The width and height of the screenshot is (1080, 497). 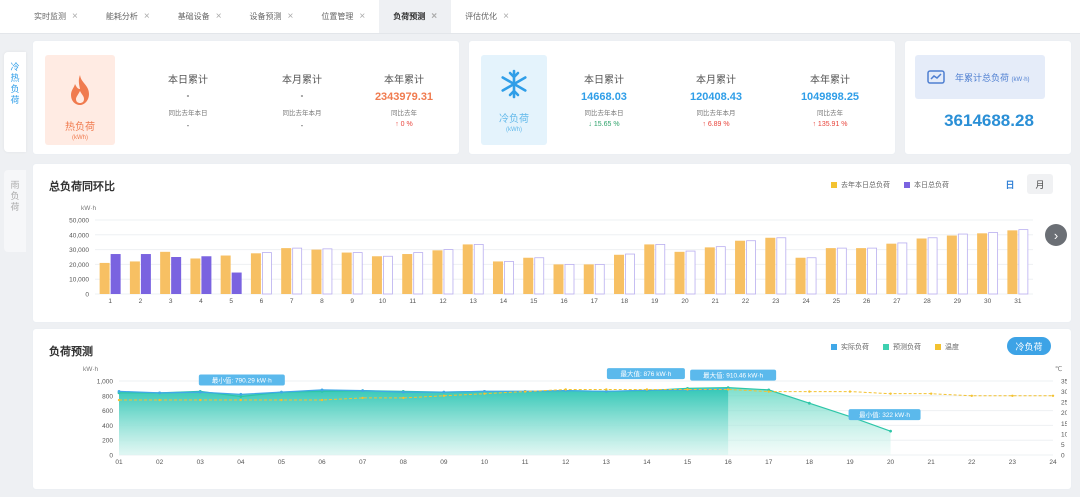 What do you see at coordinates (105, 382) in the screenshot?
I see `y-tick-label: 1,000` at bounding box center [105, 382].